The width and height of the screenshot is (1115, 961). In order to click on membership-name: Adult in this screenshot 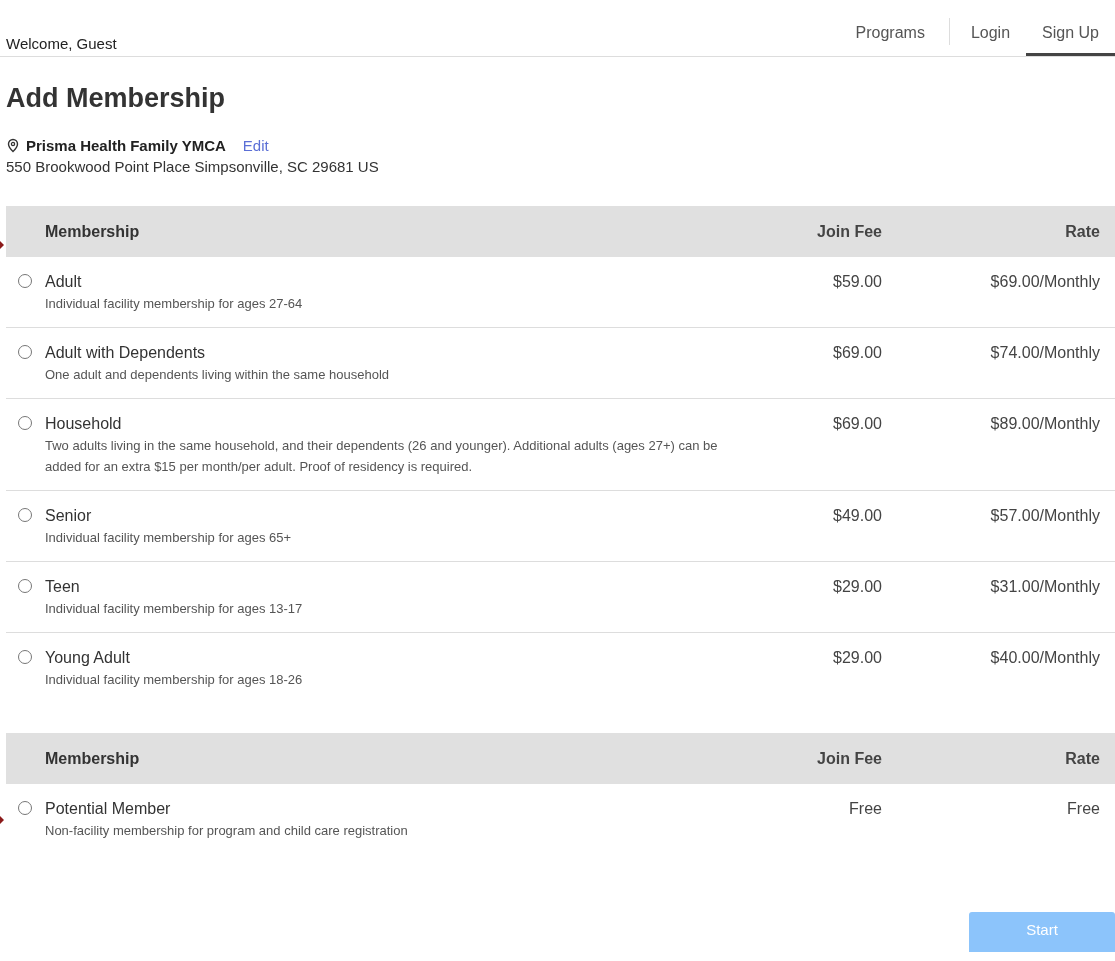, I will do `click(64, 281)`.